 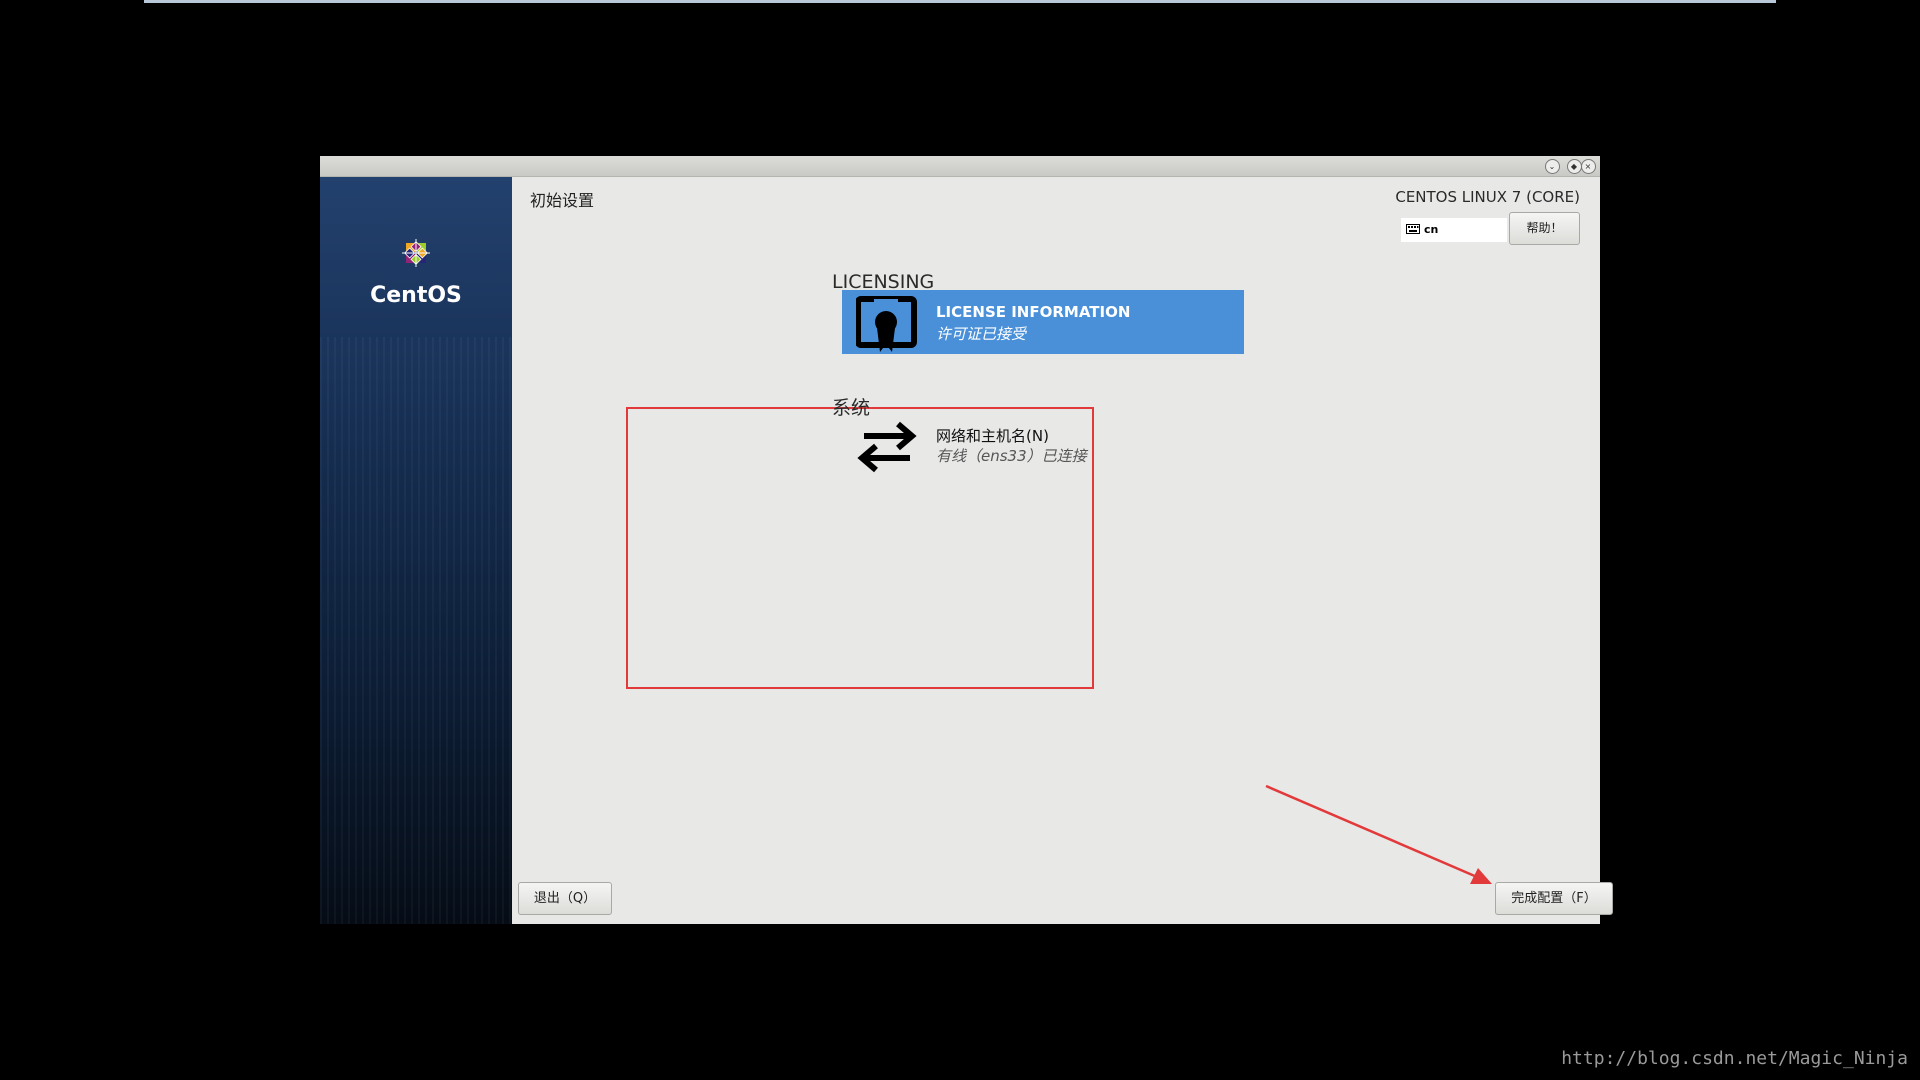 I want to click on product-name: CENTOS LINUX 7 (CORE), so click(x=1487, y=197).